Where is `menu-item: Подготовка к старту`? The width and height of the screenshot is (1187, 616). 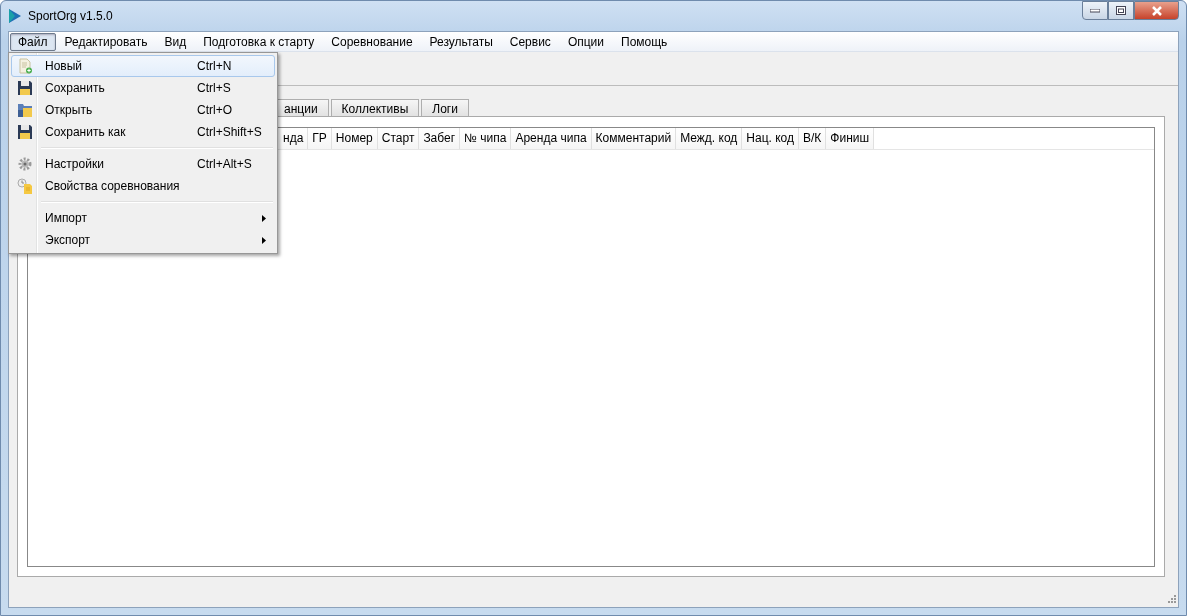
menu-item: Подготовка к старту is located at coordinates (259, 41).